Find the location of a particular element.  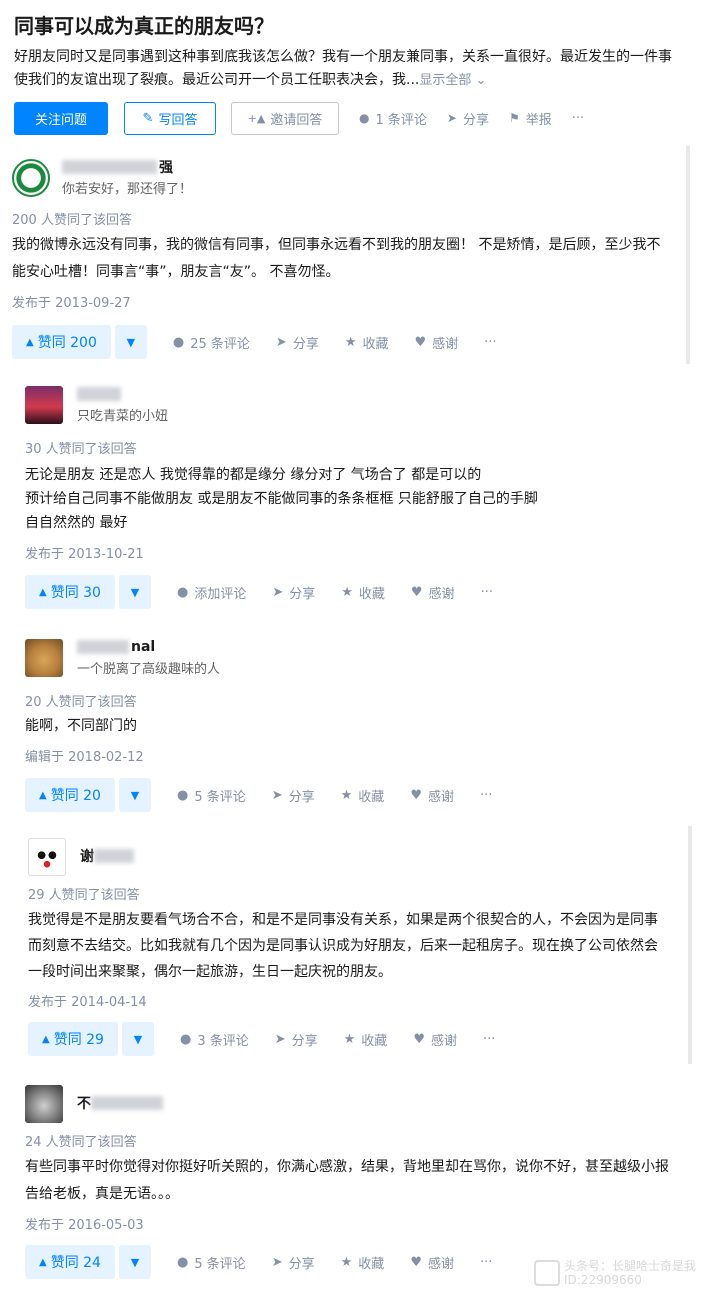

publish-date: 发布于 2014-04-14 is located at coordinates (365, 1000).